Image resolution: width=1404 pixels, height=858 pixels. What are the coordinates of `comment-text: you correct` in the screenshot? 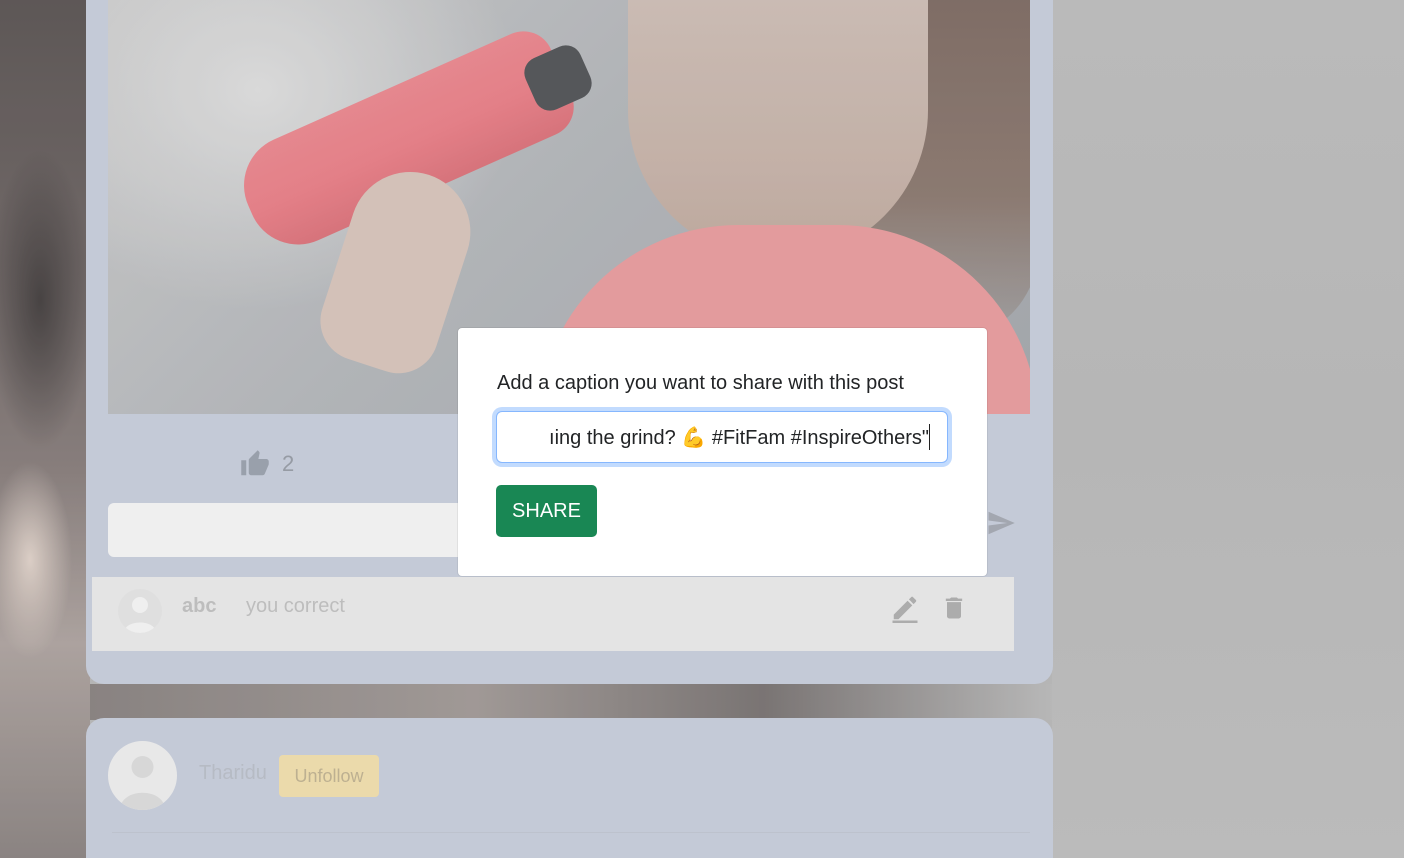 It's located at (295, 606).